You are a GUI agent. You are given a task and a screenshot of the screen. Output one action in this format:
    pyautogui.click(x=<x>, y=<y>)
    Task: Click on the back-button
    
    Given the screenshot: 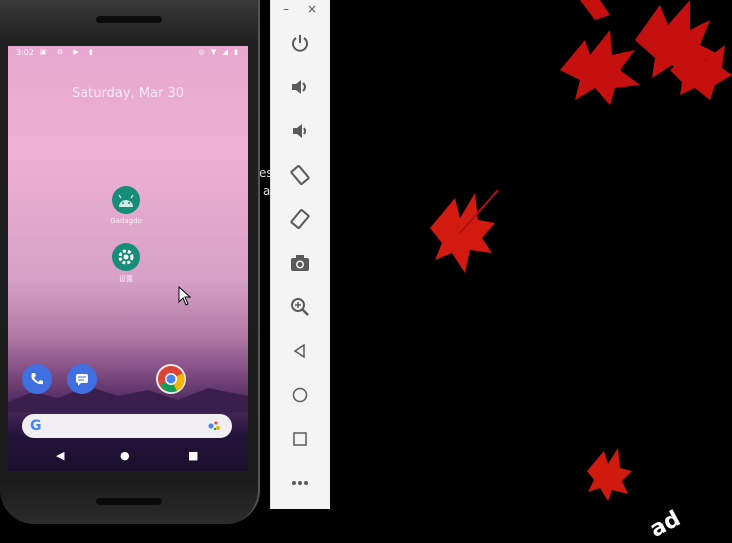 What is the action you would take?
    pyautogui.click(x=300, y=351)
    